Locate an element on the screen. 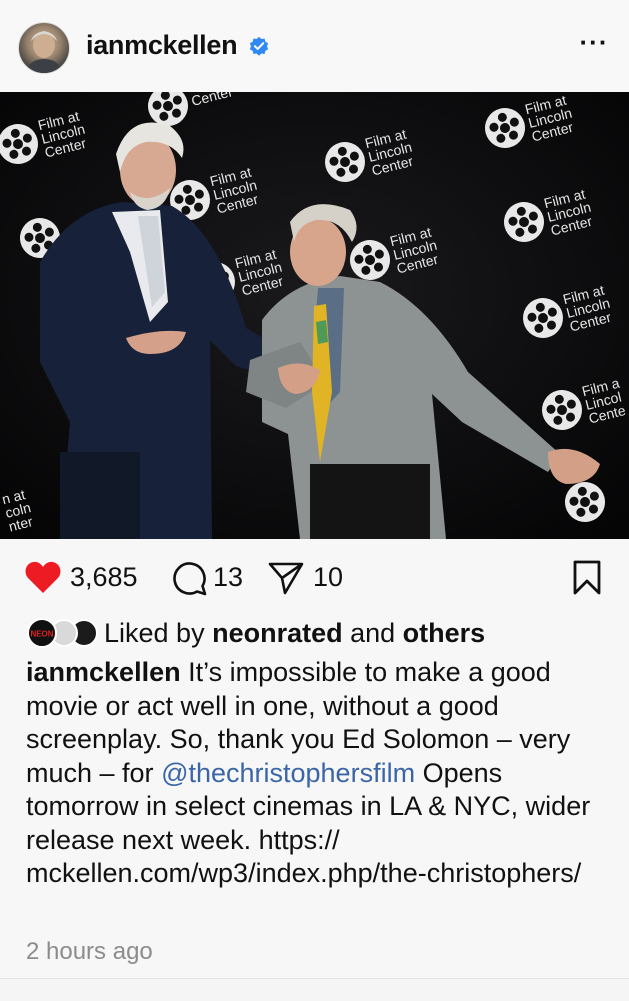 The width and height of the screenshot is (629, 1001). avatar is located at coordinates (44, 48).